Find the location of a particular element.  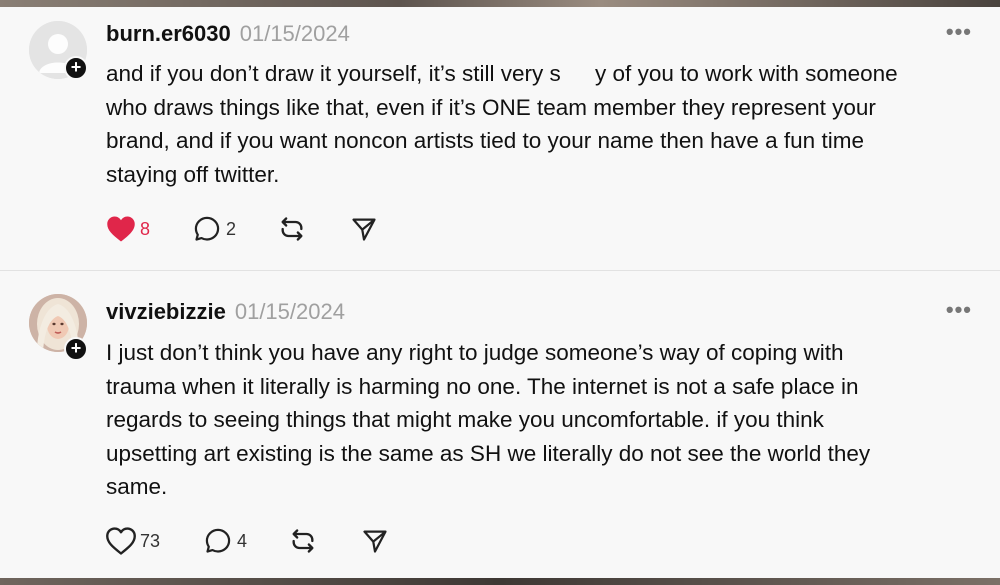

post-line: staying off twitter. is located at coordinates (193, 174).